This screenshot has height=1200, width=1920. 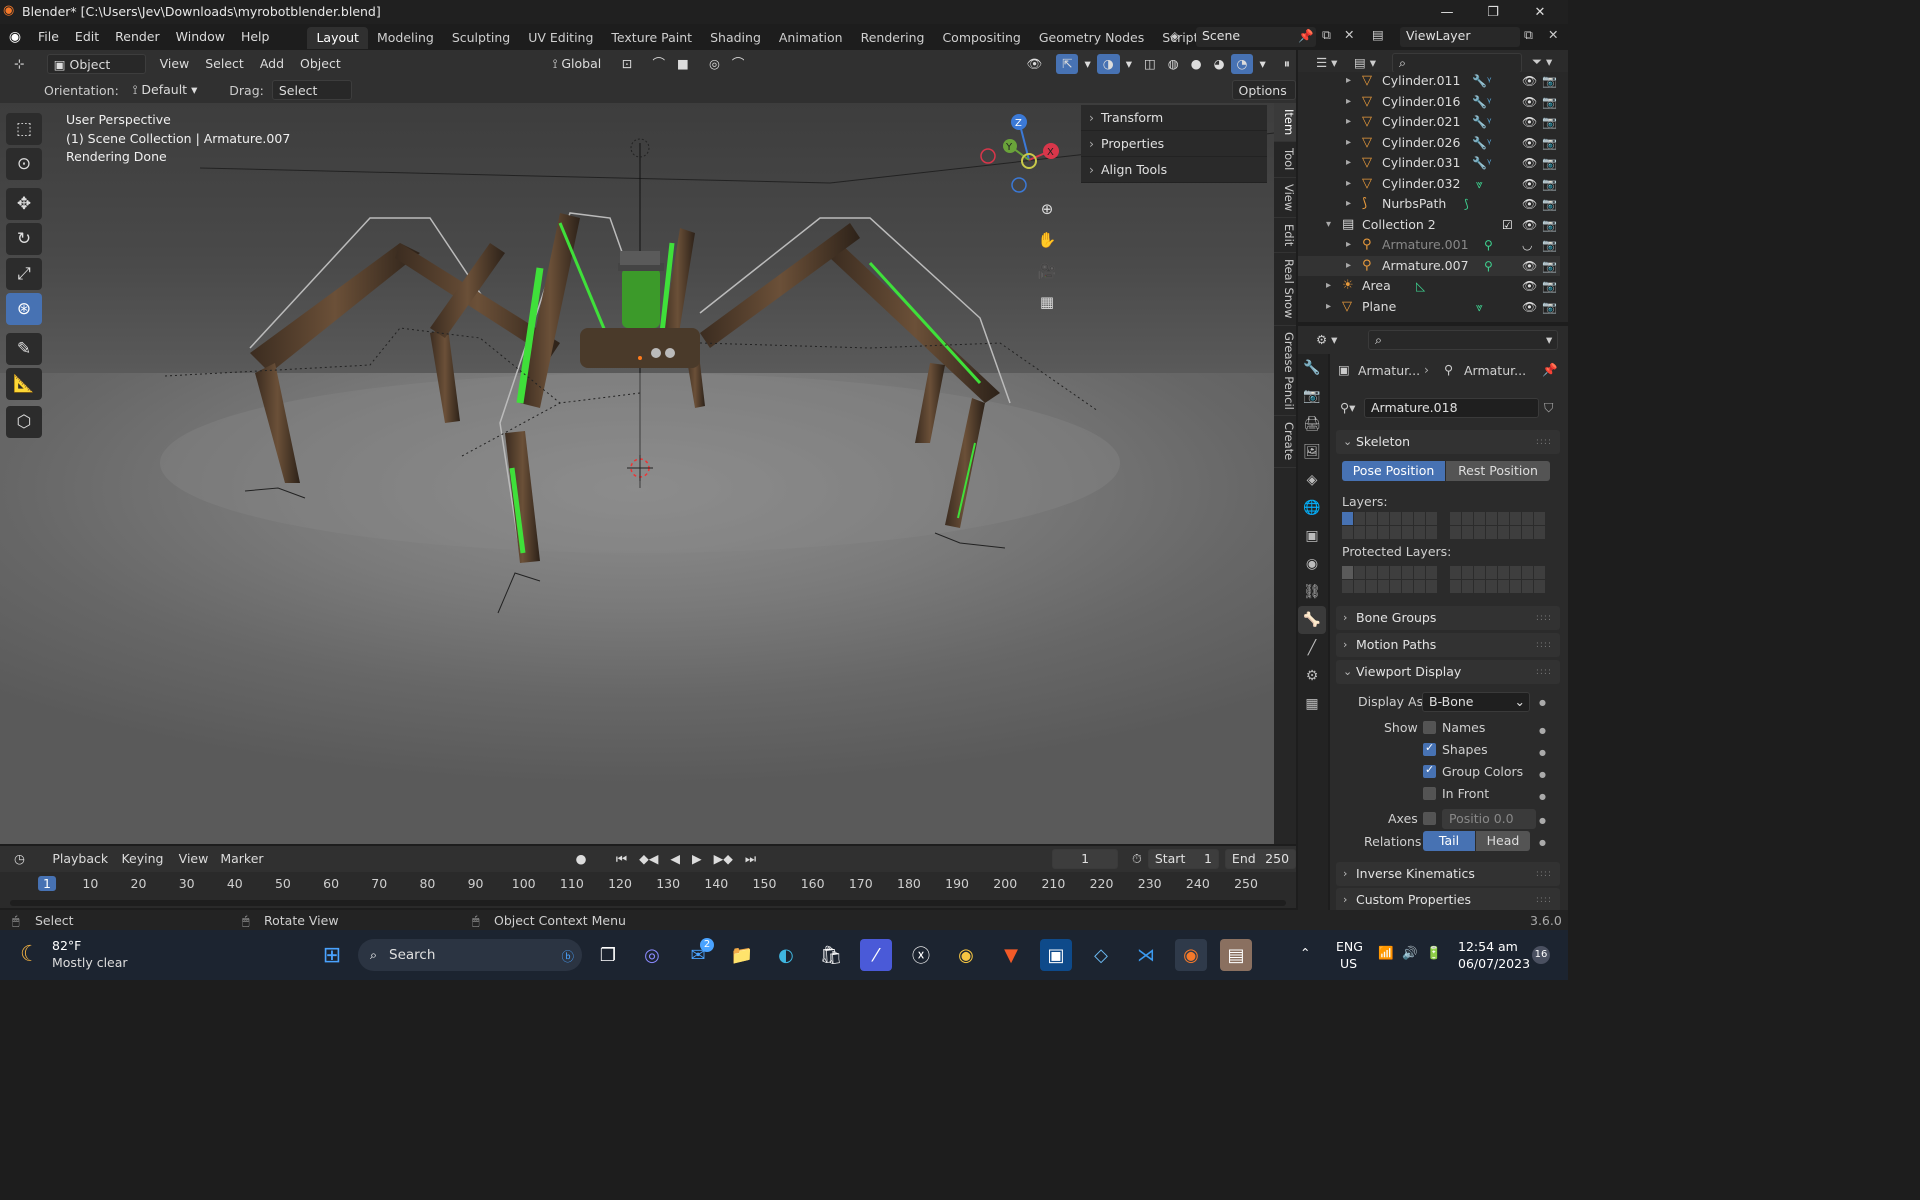 What do you see at coordinates (1429, 265) in the screenshot?
I see `outliner-item: ▸ ⚲ Armature.007 ⚲ 👁 📷` at bounding box center [1429, 265].